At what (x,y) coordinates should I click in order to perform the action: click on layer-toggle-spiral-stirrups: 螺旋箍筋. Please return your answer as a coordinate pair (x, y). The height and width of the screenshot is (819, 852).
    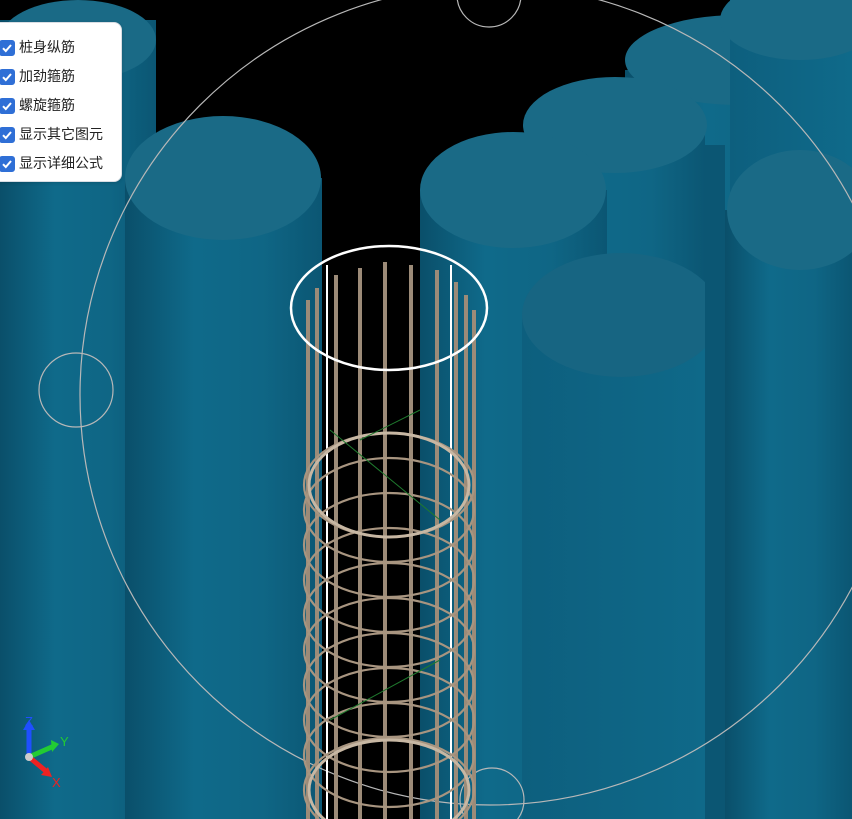
    Looking at the image, I should click on (60, 105).